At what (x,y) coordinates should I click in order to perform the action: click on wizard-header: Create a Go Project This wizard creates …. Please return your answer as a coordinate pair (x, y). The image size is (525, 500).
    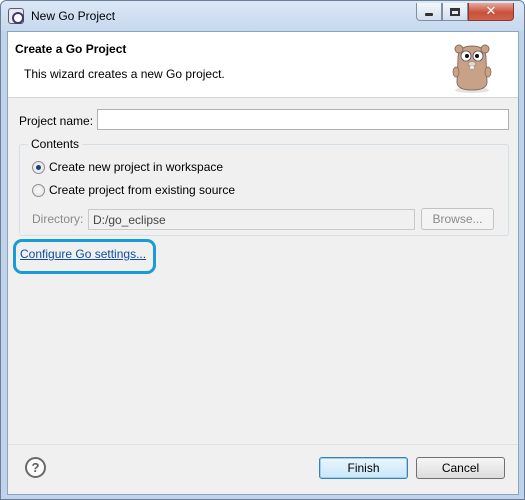
    Looking at the image, I should click on (263, 65).